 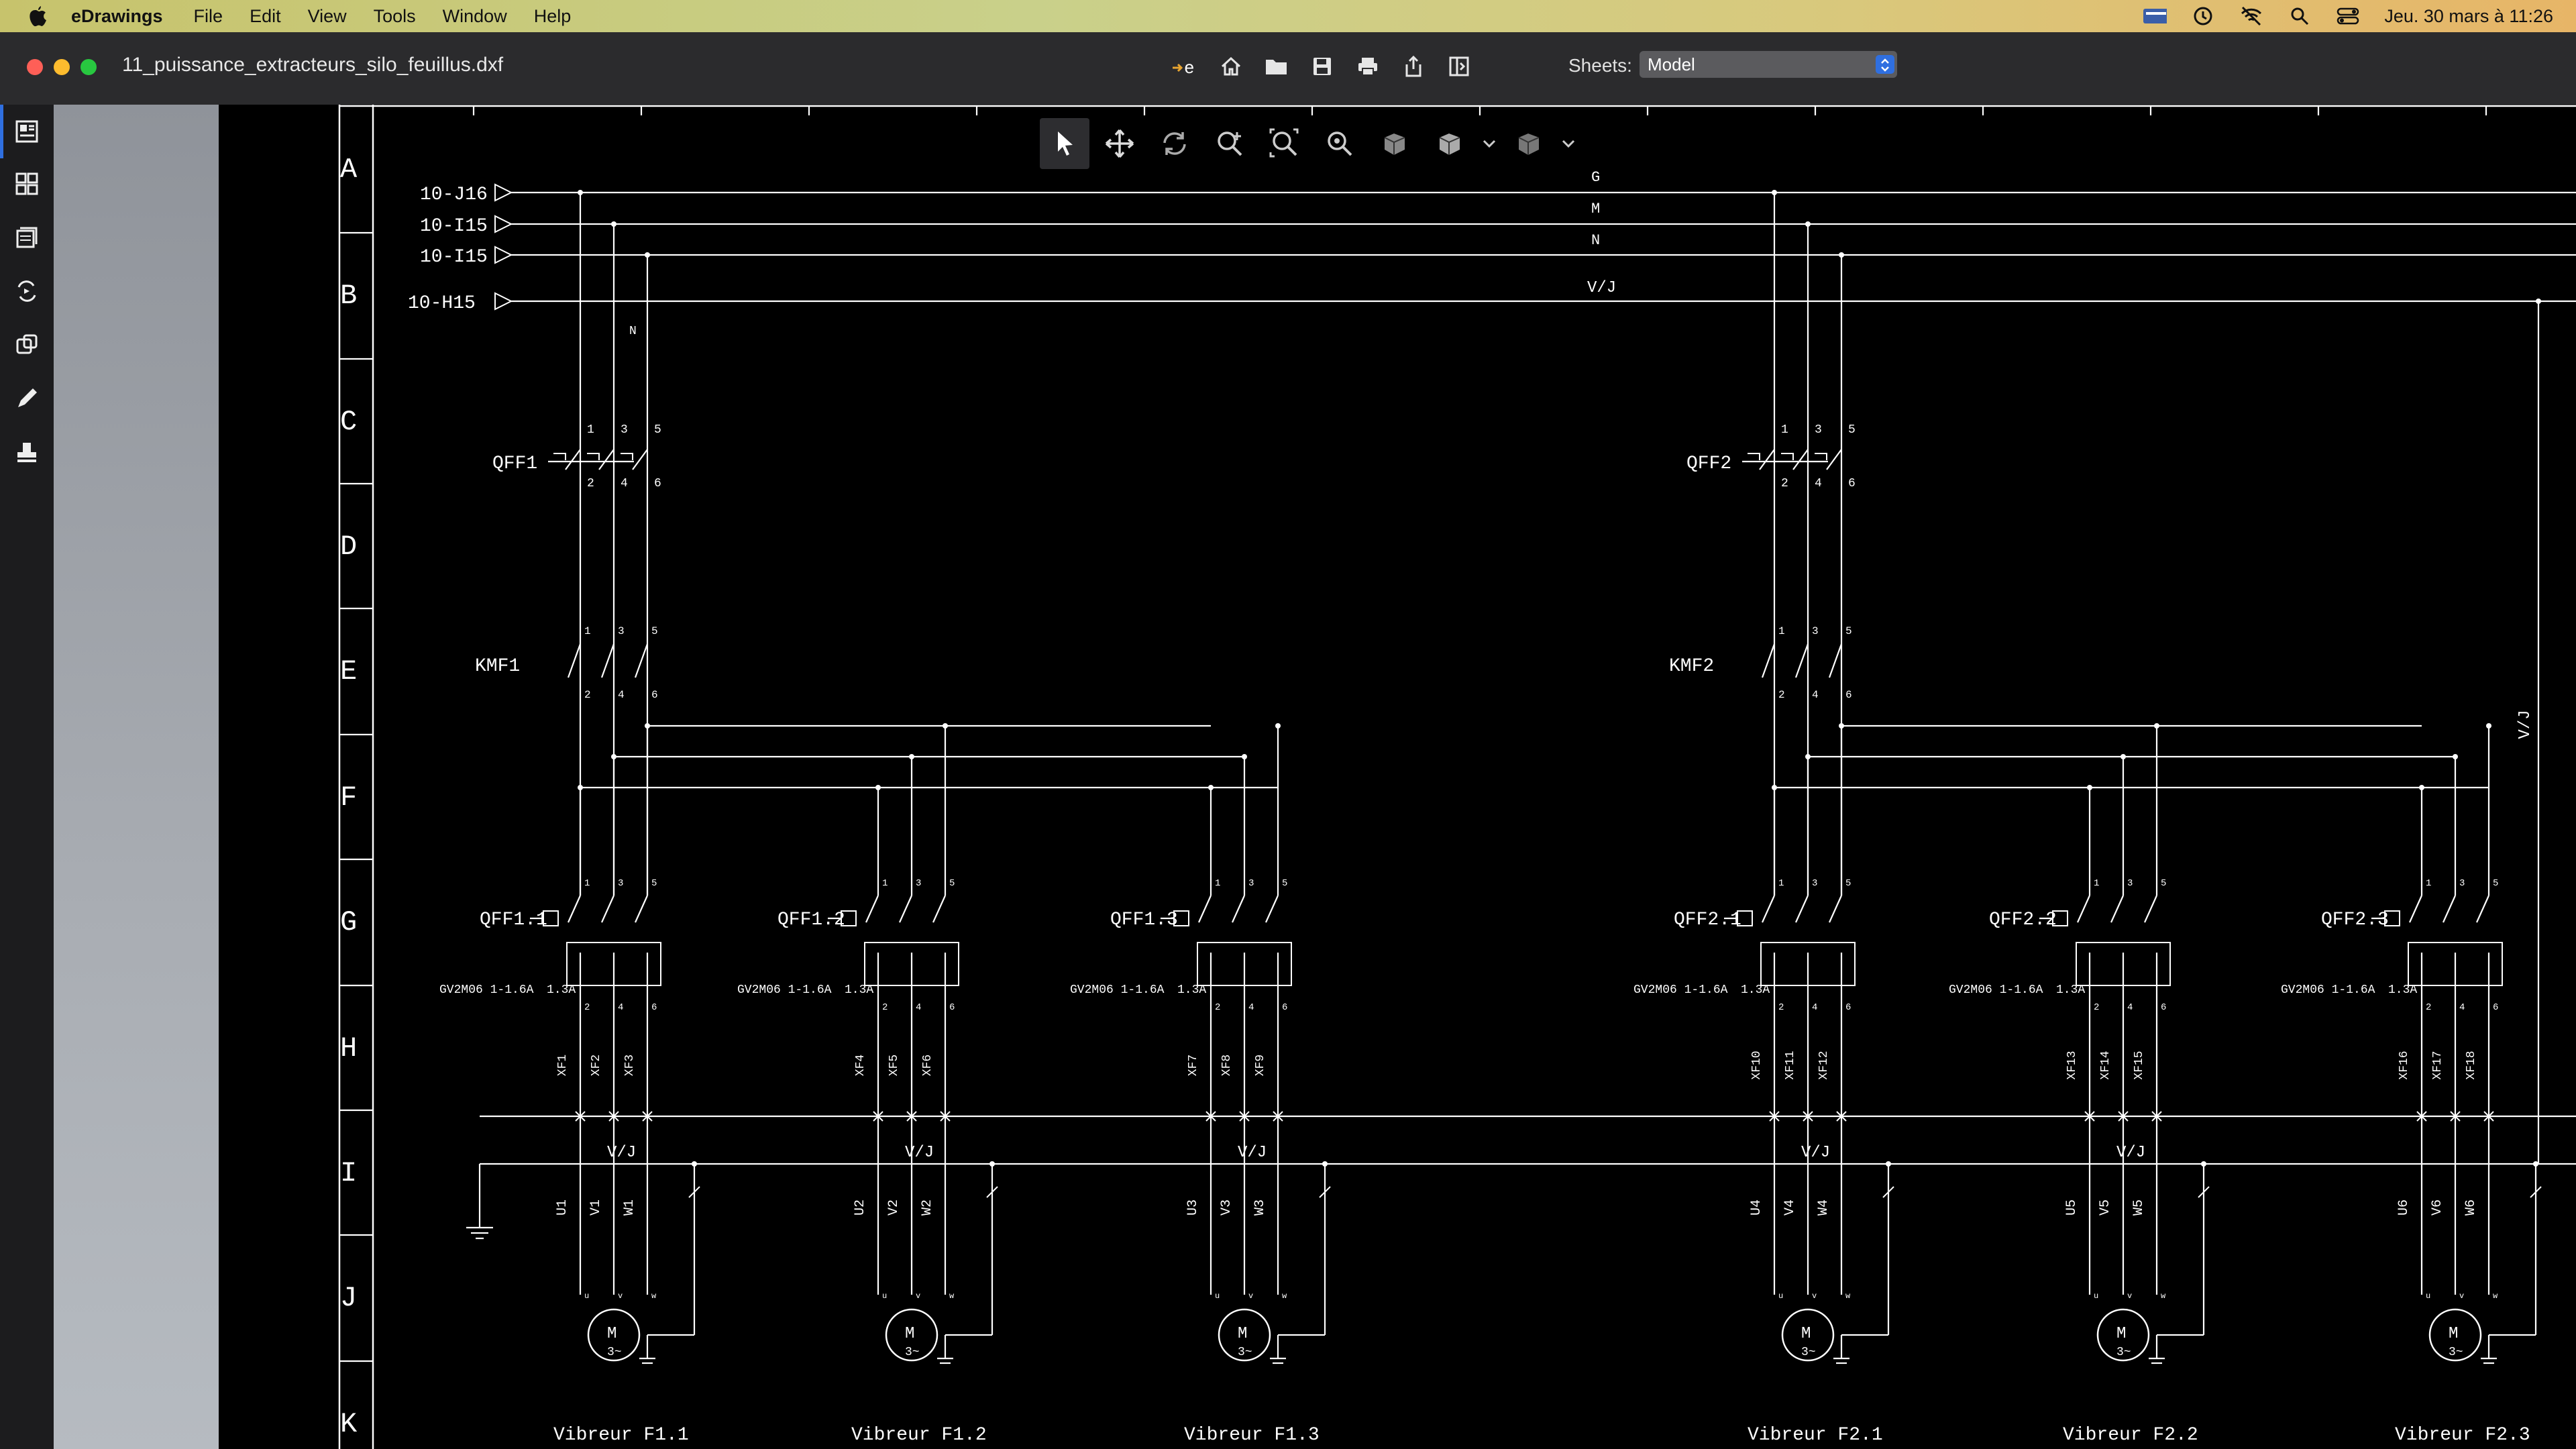 What do you see at coordinates (27, 131) in the screenshot?
I see `thumbnails-icon` at bounding box center [27, 131].